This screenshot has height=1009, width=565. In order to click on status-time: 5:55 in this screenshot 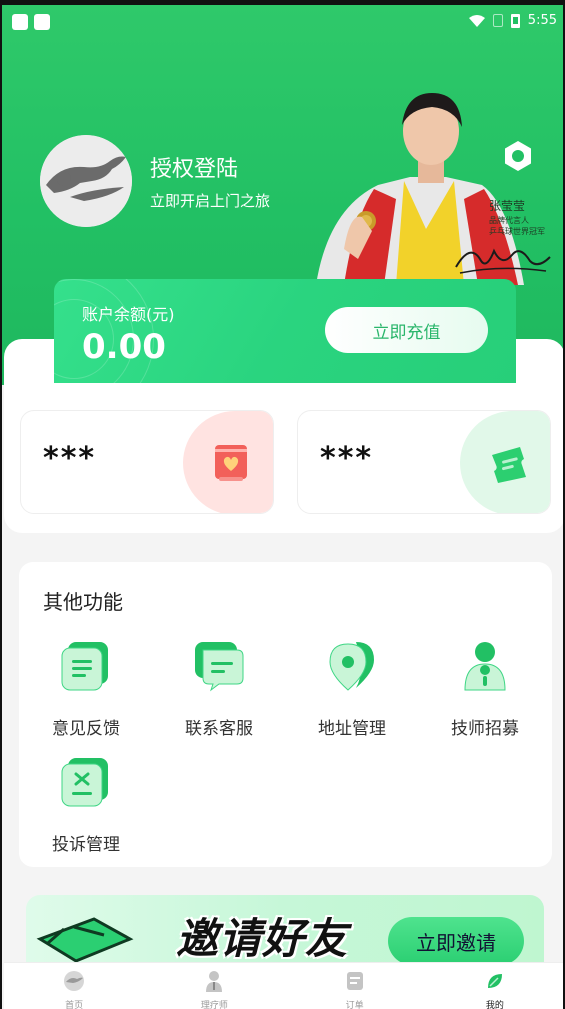, I will do `click(542, 20)`.